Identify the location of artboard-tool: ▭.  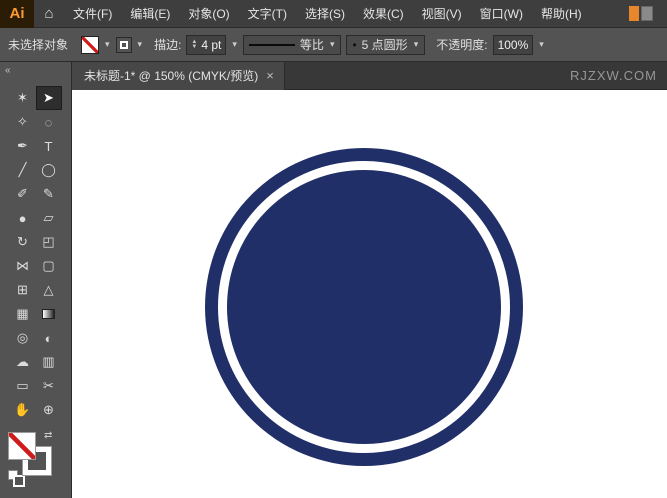
(23, 386).